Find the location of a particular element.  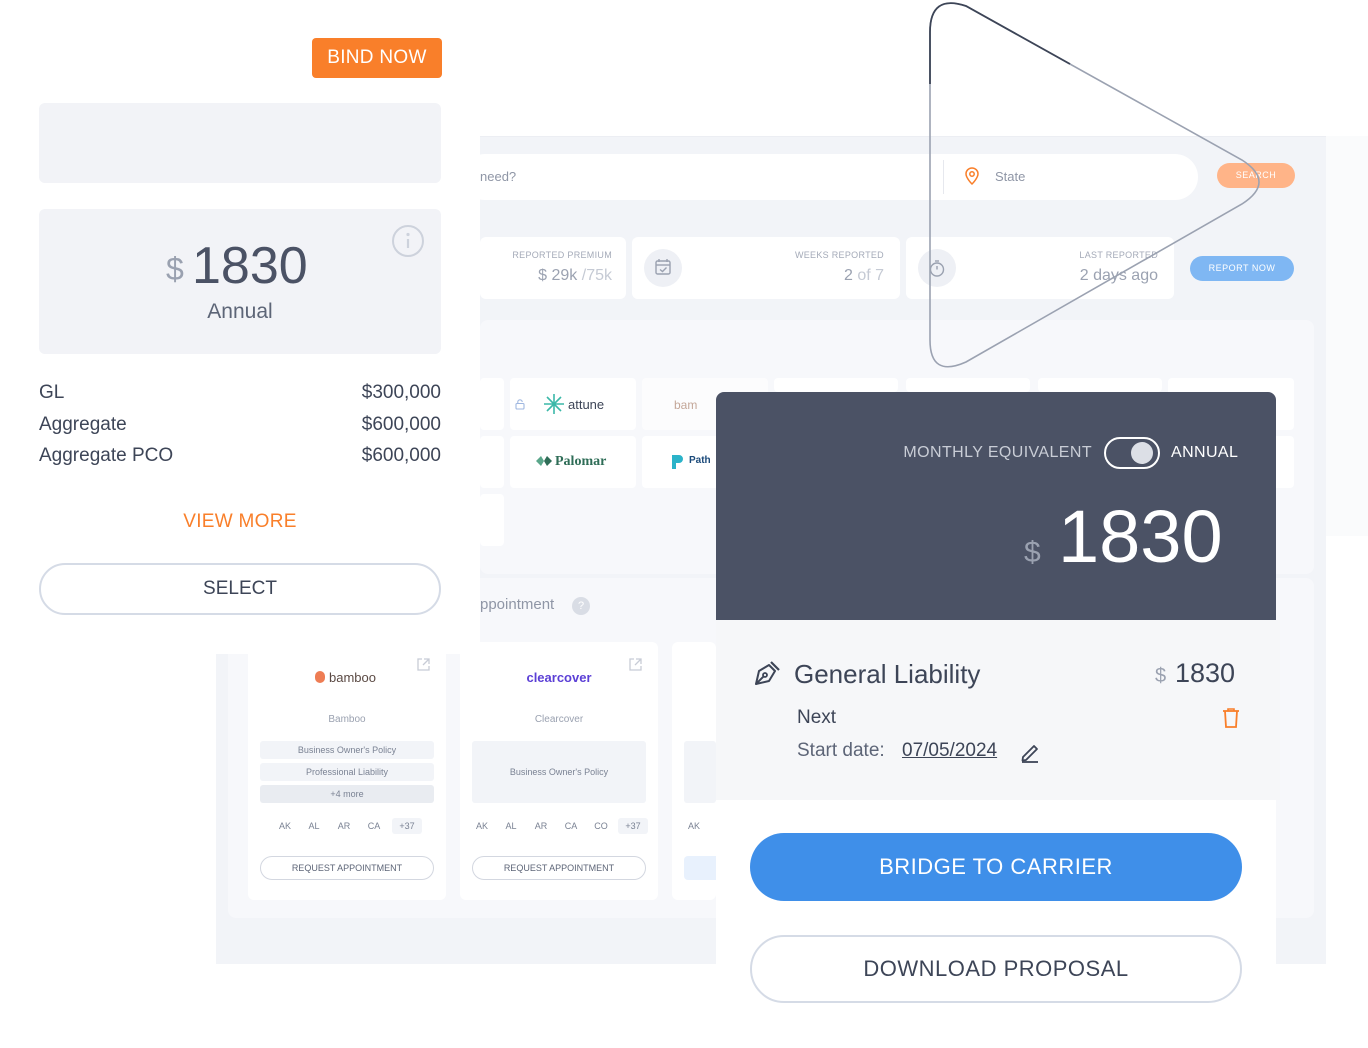

stat-label: WEEKS REPORTED is located at coordinates (839, 255).